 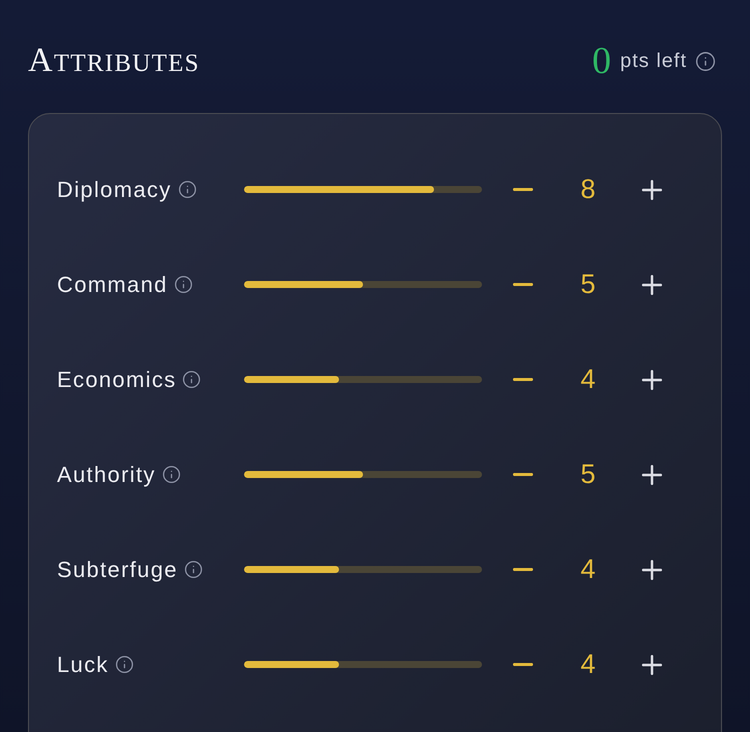 What do you see at coordinates (114, 61) in the screenshot?
I see `section-title: ATTRIBUTES` at bounding box center [114, 61].